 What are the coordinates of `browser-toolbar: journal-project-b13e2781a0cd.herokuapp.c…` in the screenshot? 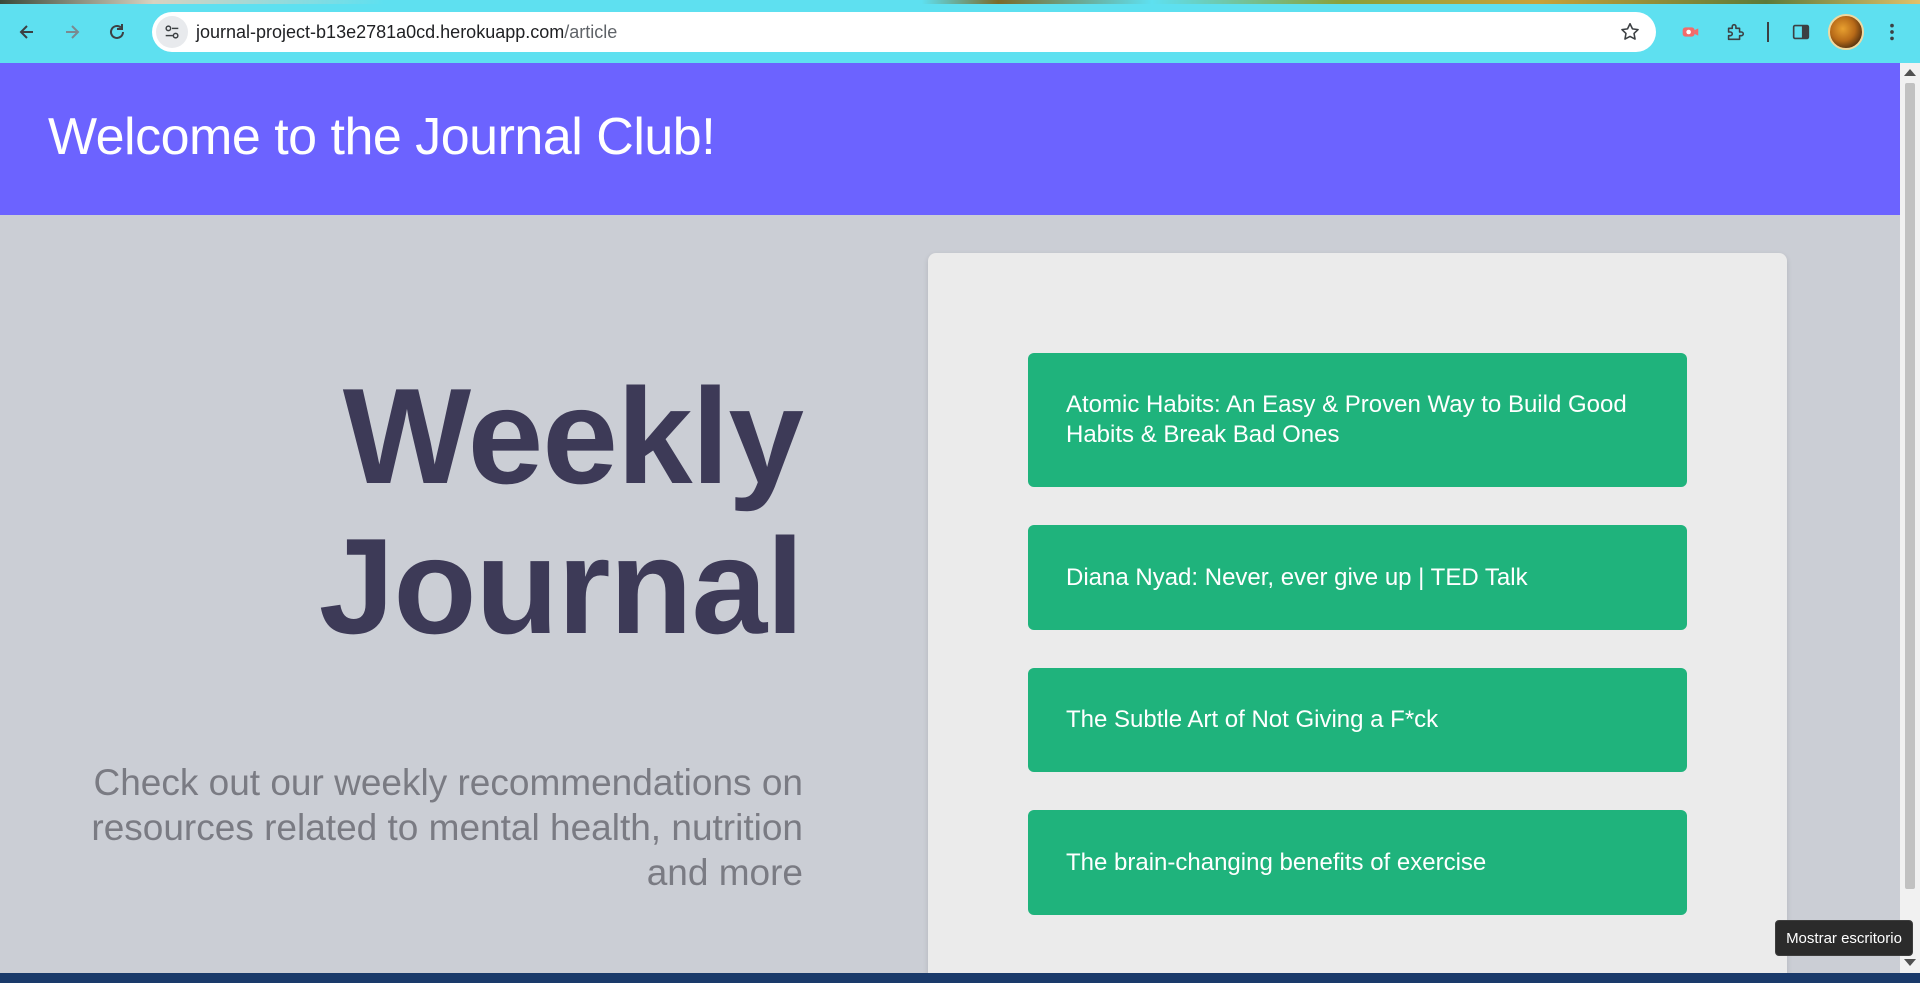 It's located at (960, 31).